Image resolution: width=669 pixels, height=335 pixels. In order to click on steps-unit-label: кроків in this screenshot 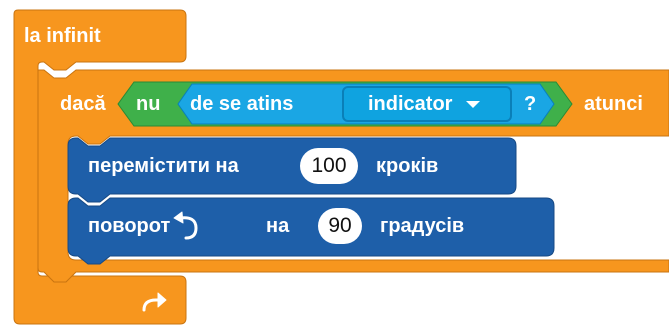, I will do `click(407, 166)`.